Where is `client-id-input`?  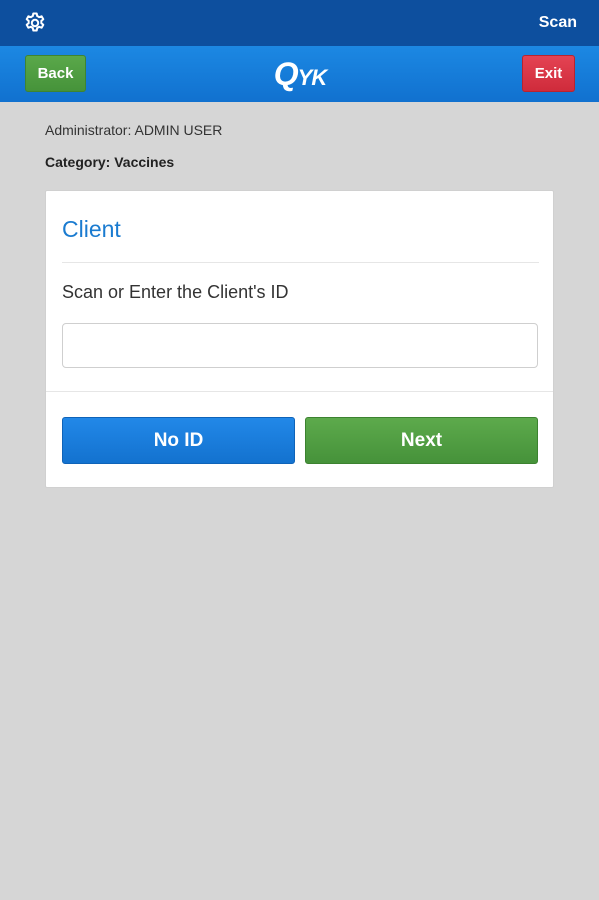 client-id-input is located at coordinates (300, 345).